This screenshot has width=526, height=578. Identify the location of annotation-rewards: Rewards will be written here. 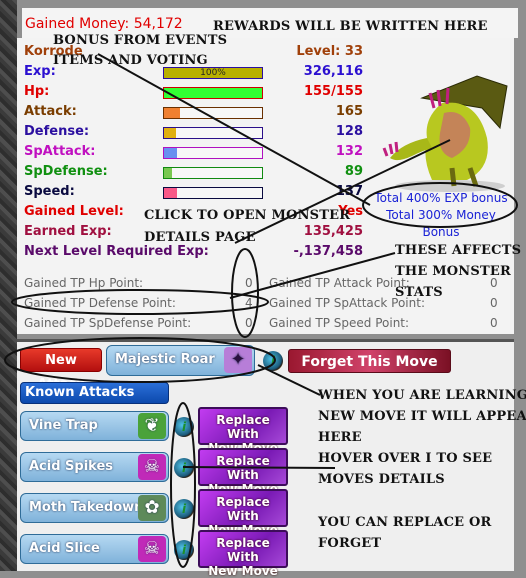
(350, 26).